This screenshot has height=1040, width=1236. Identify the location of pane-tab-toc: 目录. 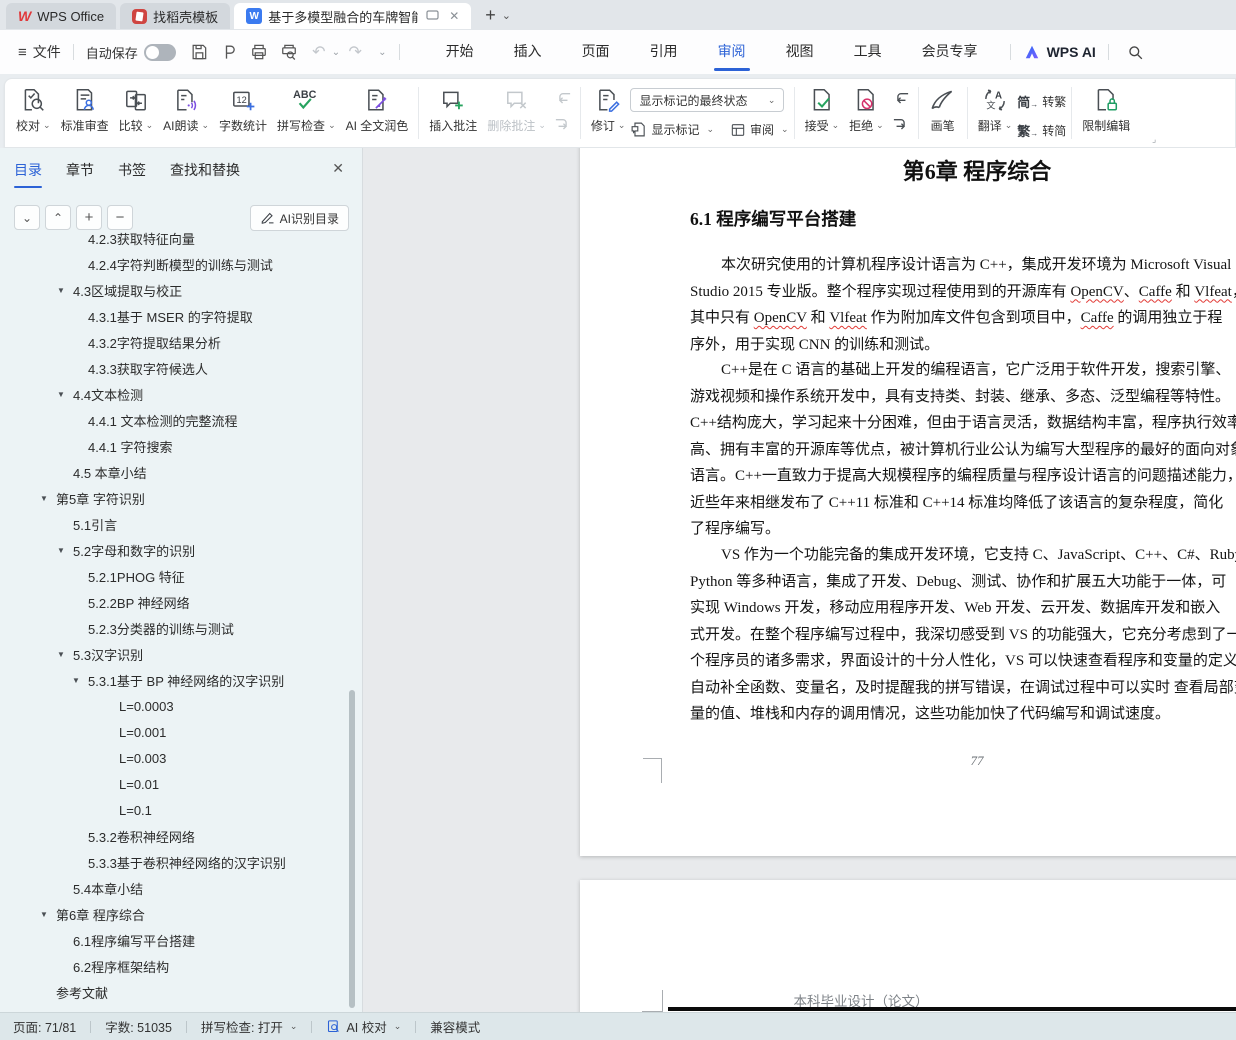
(28, 174).